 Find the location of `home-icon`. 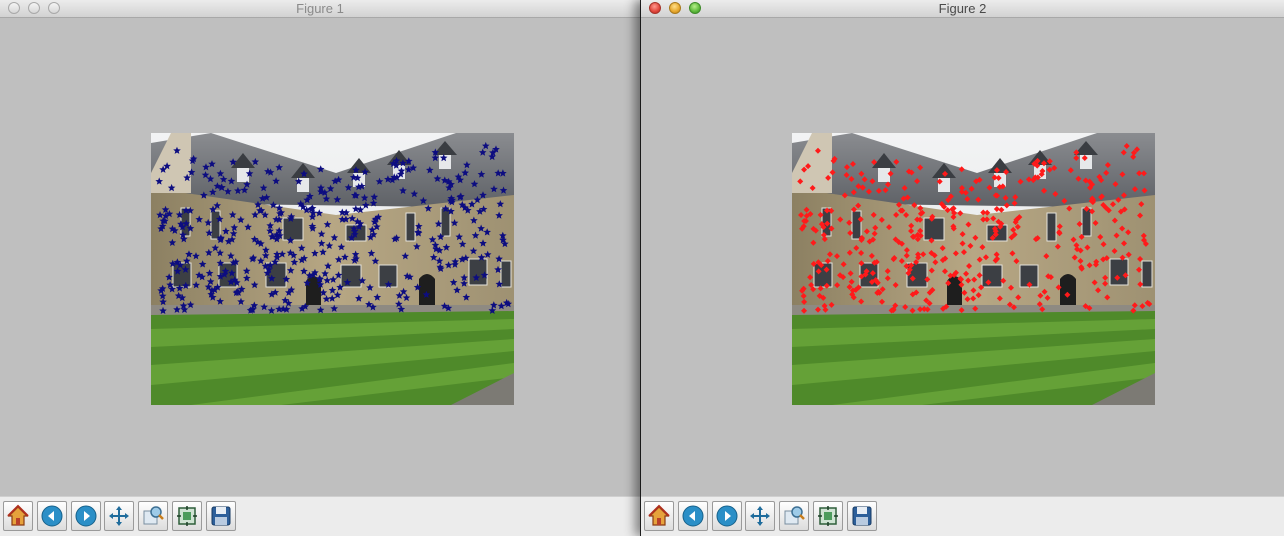

home-icon is located at coordinates (659, 515).